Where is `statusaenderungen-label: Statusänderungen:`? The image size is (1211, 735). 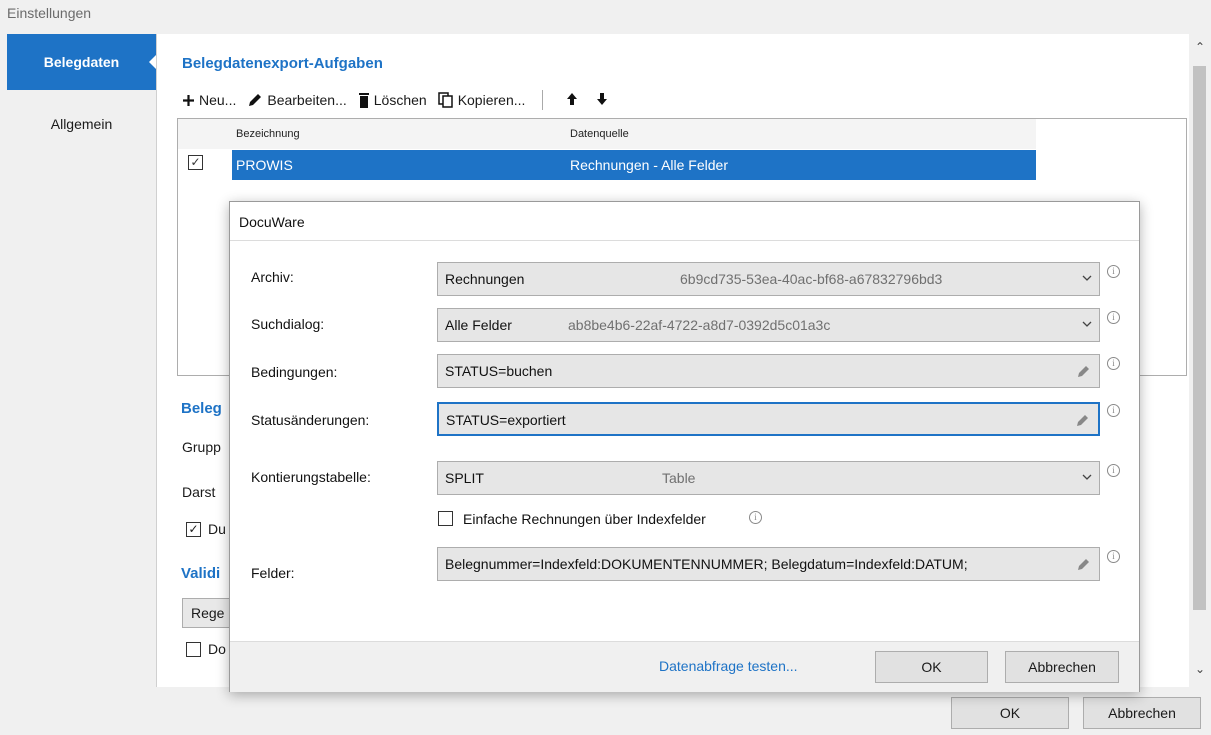
statusaenderungen-label: Statusänderungen: is located at coordinates (310, 420).